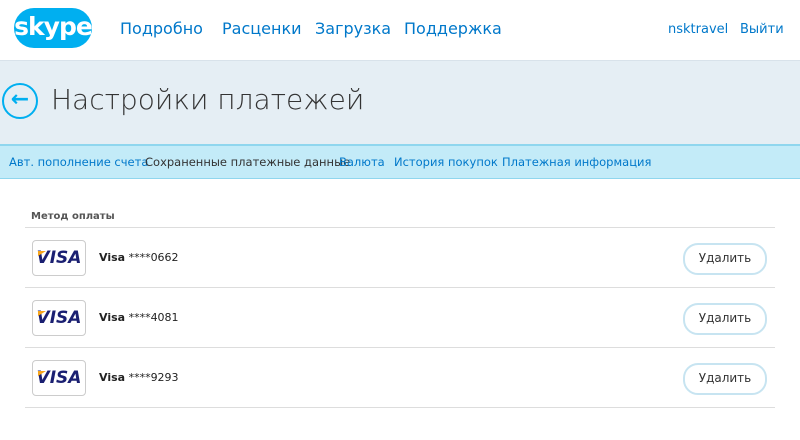 The height and width of the screenshot is (440, 800). What do you see at coordinates (453, 28) in the screenshot?
I see `nav-podderzhka: Поддержка` at bounding box center [453, 28].